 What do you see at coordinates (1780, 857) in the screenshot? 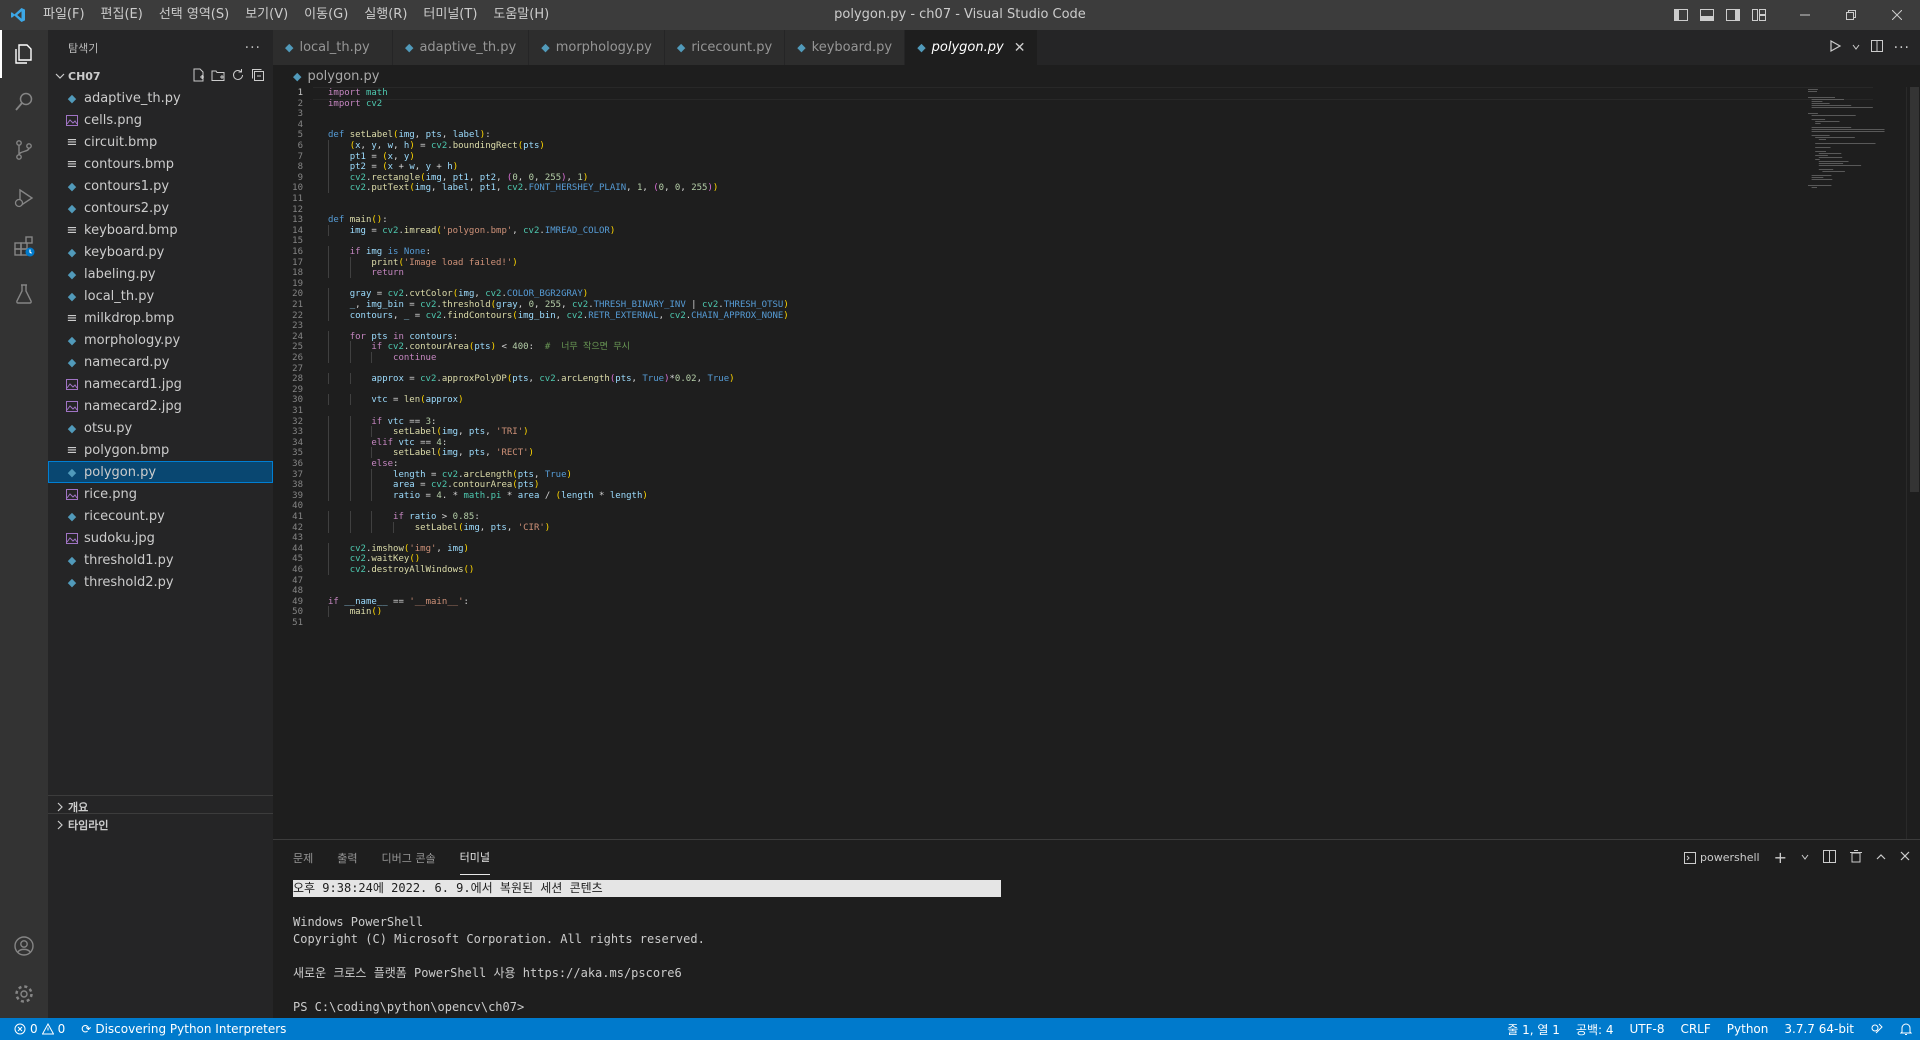
I see `new-terminal-icon: +` at bounding box center [1780, 857].